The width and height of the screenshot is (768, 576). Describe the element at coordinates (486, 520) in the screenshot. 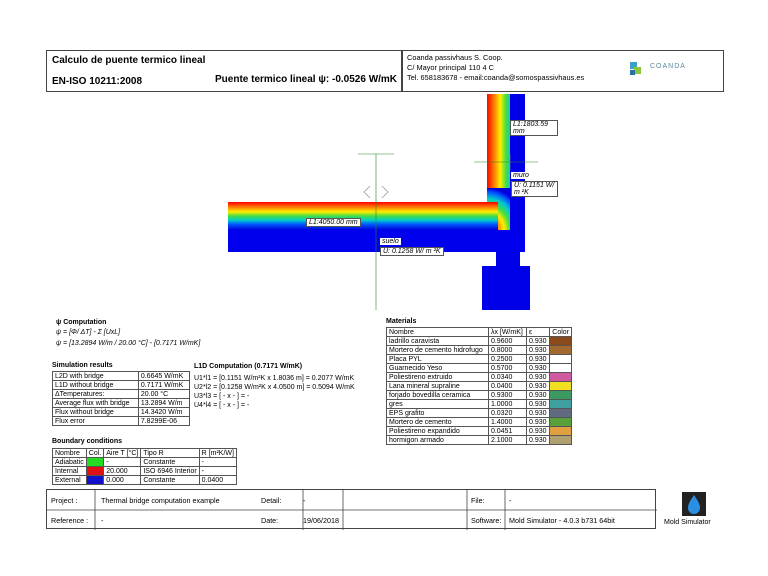

I see `software-label: Software:` at that location.